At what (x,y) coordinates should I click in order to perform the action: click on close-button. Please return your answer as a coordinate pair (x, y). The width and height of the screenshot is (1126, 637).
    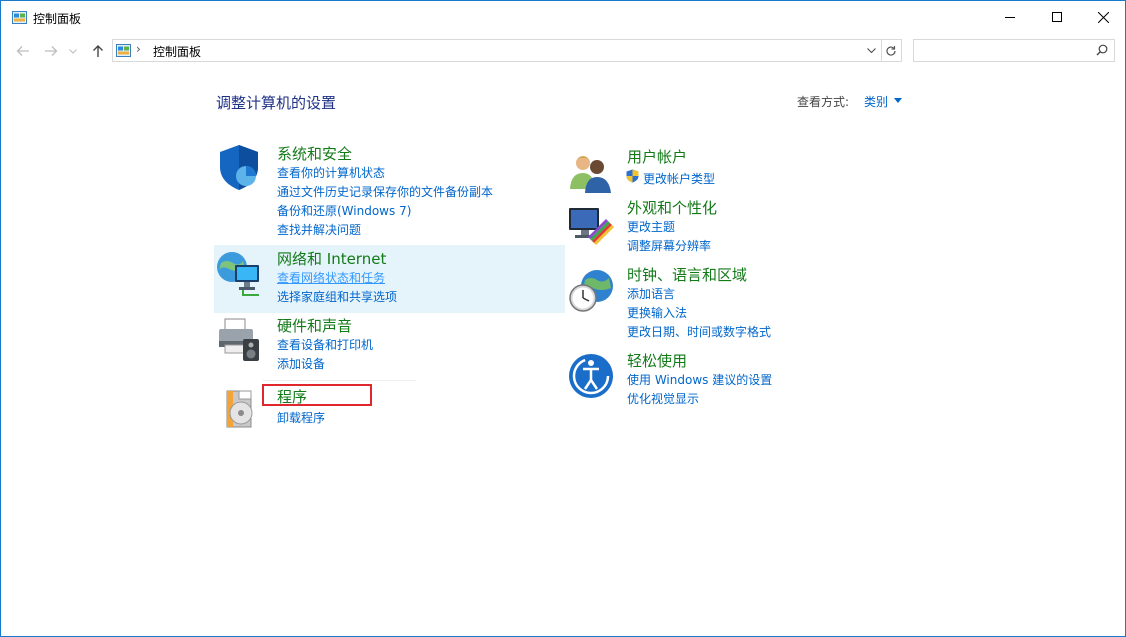
    Looking at the image, I should click on (1103, 17).